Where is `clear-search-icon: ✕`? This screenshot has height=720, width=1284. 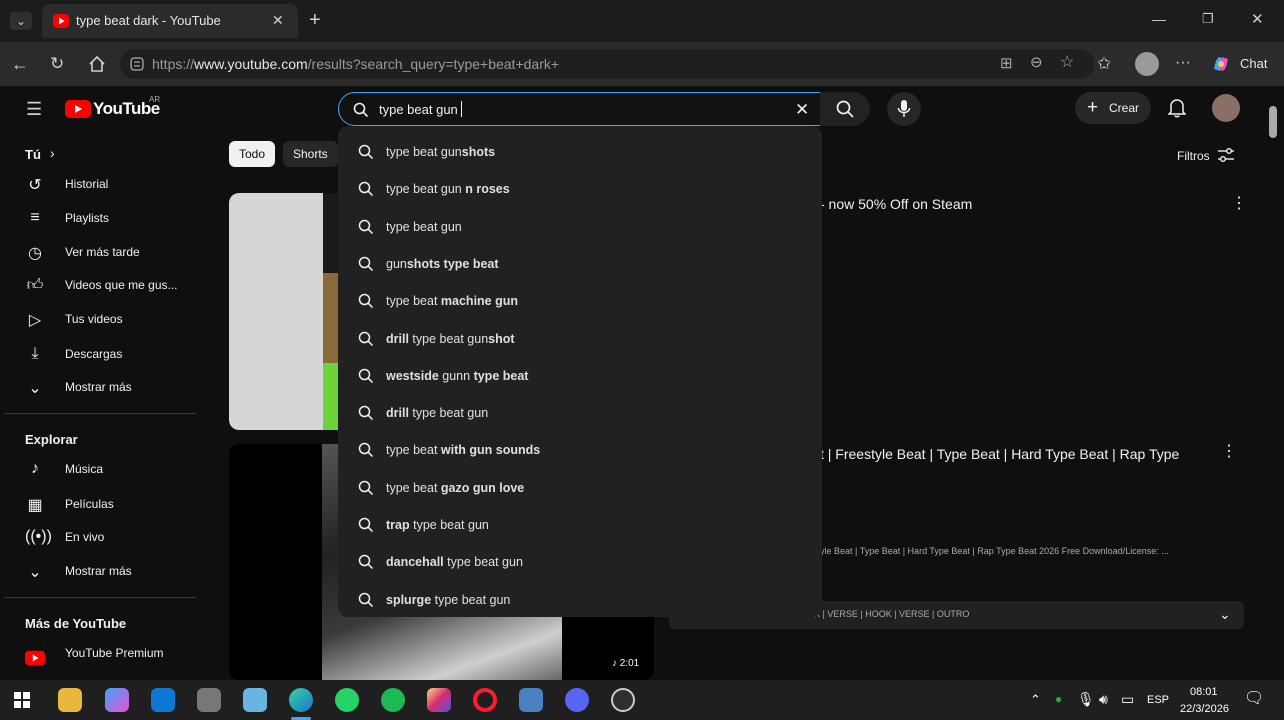 clear-search-icon: ✕ is located at coordinates (802, 109).